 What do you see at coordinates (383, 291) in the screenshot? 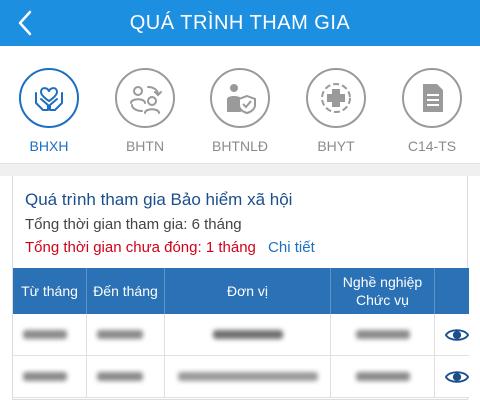
I see `col-job-title: Nghề nghiệp Chức vụ` at bounding box center [383, 291].